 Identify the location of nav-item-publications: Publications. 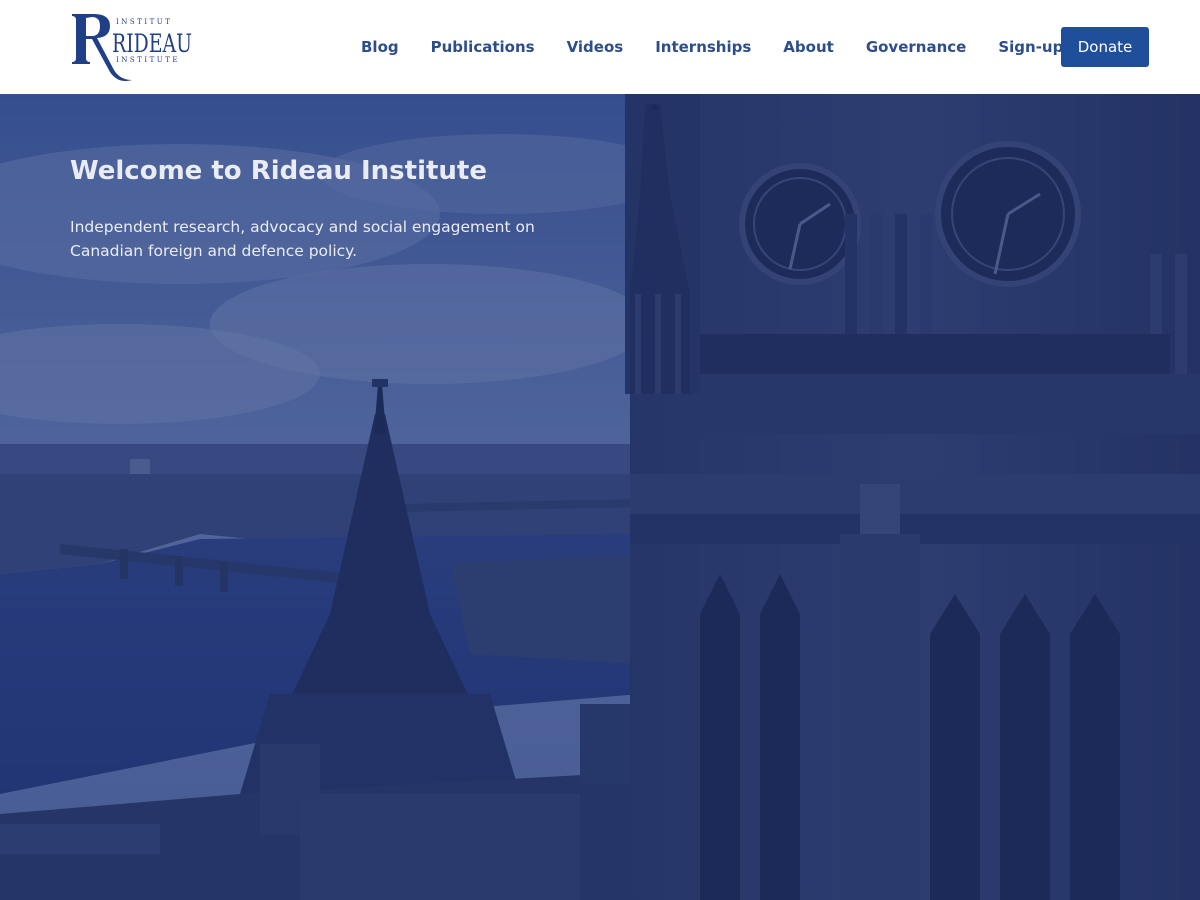
(483, 47).